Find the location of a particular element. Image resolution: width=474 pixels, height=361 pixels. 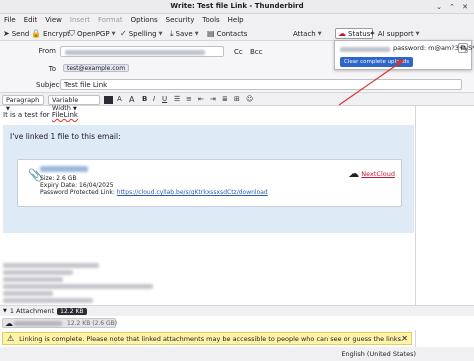

attachment-list: ☁ 12.2 KB (2.6 GB) is located at coordinates (237, 323).